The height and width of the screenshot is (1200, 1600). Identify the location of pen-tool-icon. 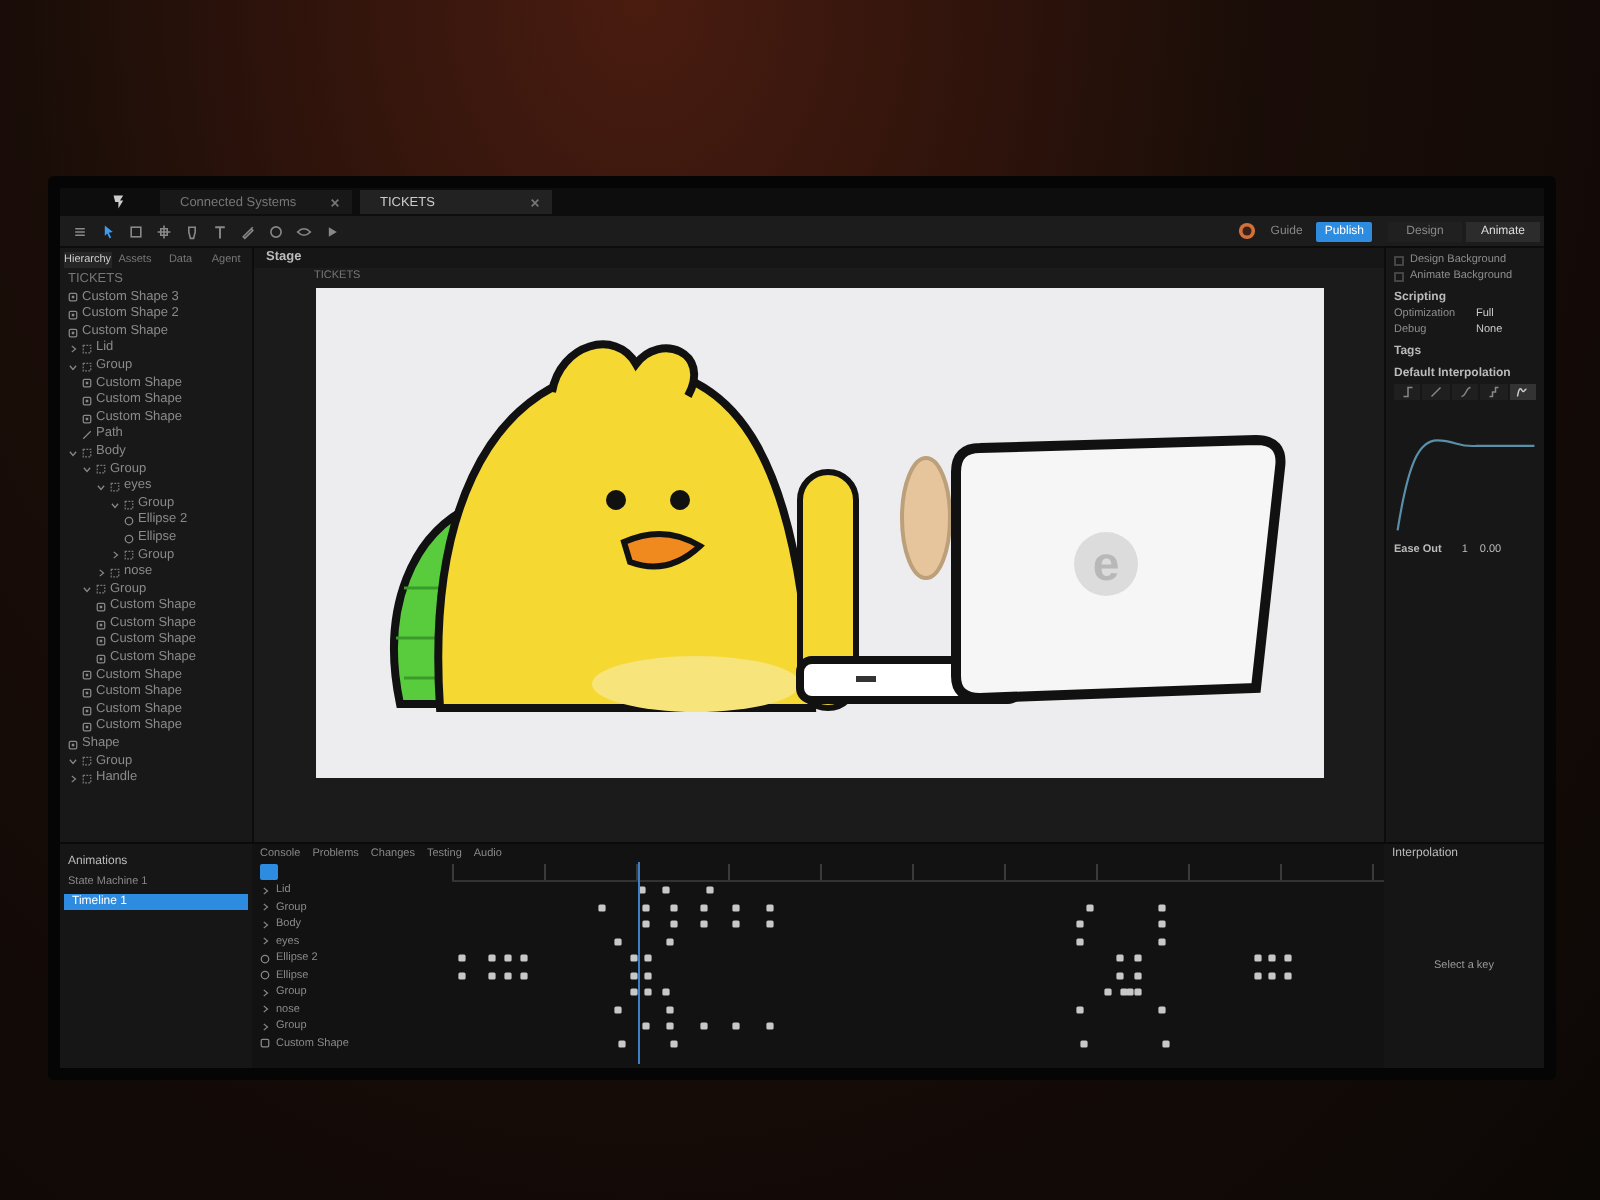
(248, 231).